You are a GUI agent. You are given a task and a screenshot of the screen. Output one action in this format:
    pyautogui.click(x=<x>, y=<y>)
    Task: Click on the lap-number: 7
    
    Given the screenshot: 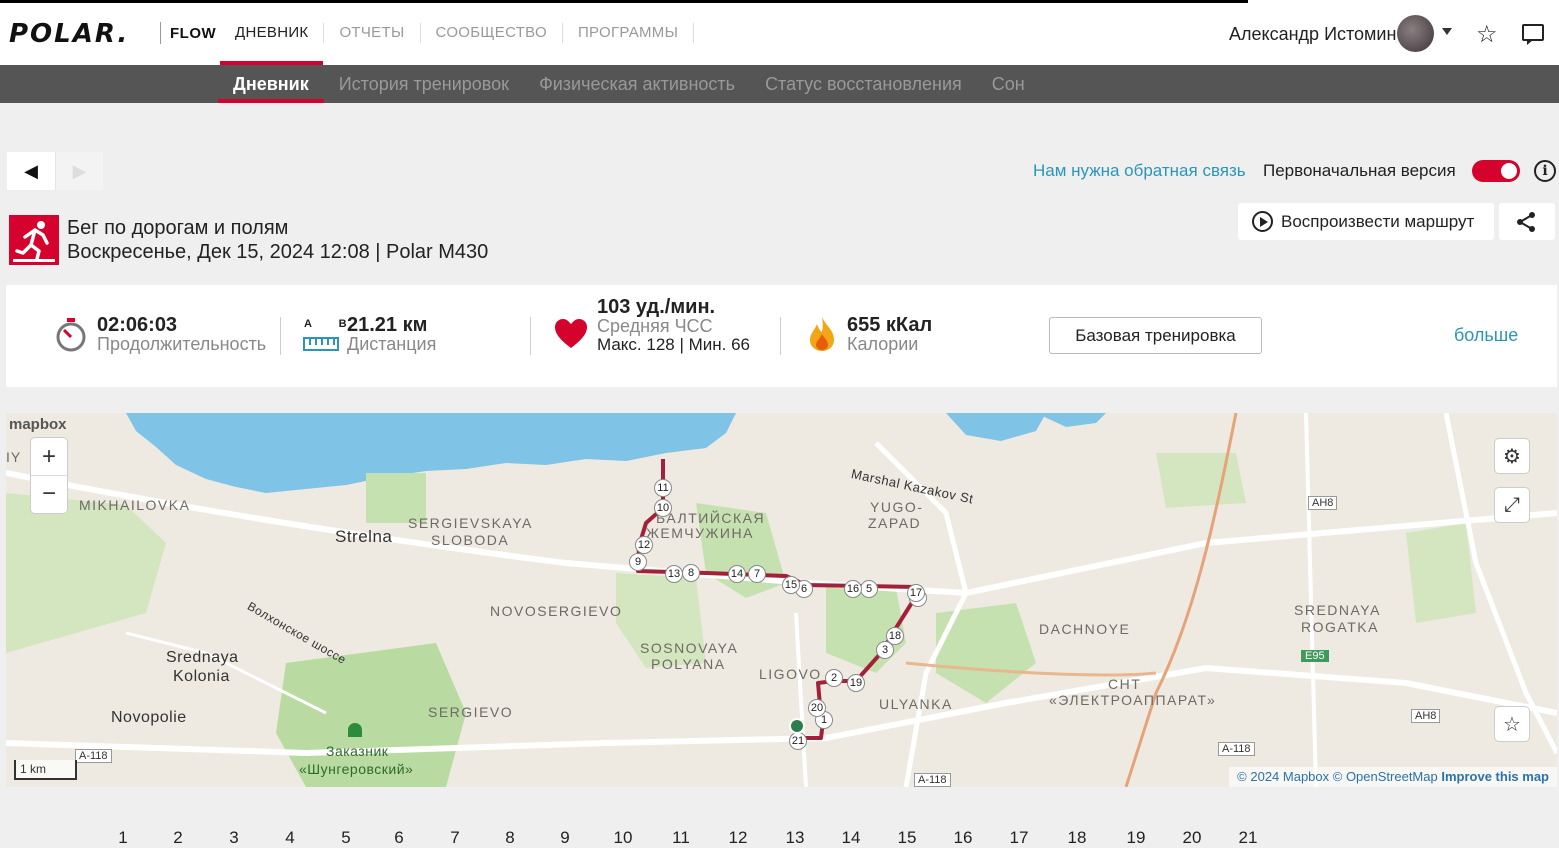 What is the action you would take?
    pyautogui.click(x=455, y=838)
    